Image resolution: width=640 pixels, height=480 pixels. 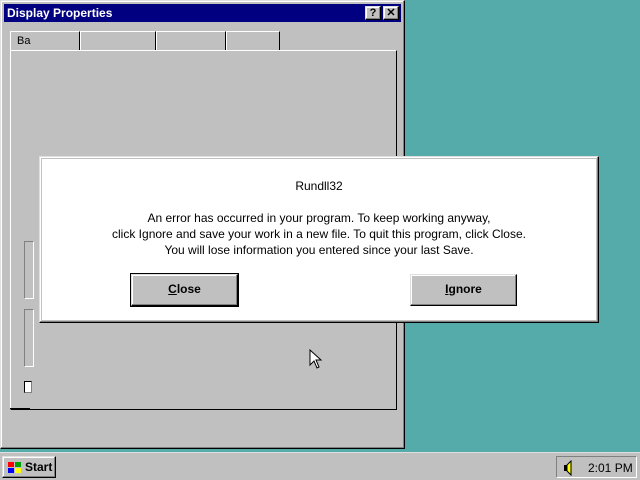 I want to click on clock: 2:01 PM, so click(x=610, y=468).